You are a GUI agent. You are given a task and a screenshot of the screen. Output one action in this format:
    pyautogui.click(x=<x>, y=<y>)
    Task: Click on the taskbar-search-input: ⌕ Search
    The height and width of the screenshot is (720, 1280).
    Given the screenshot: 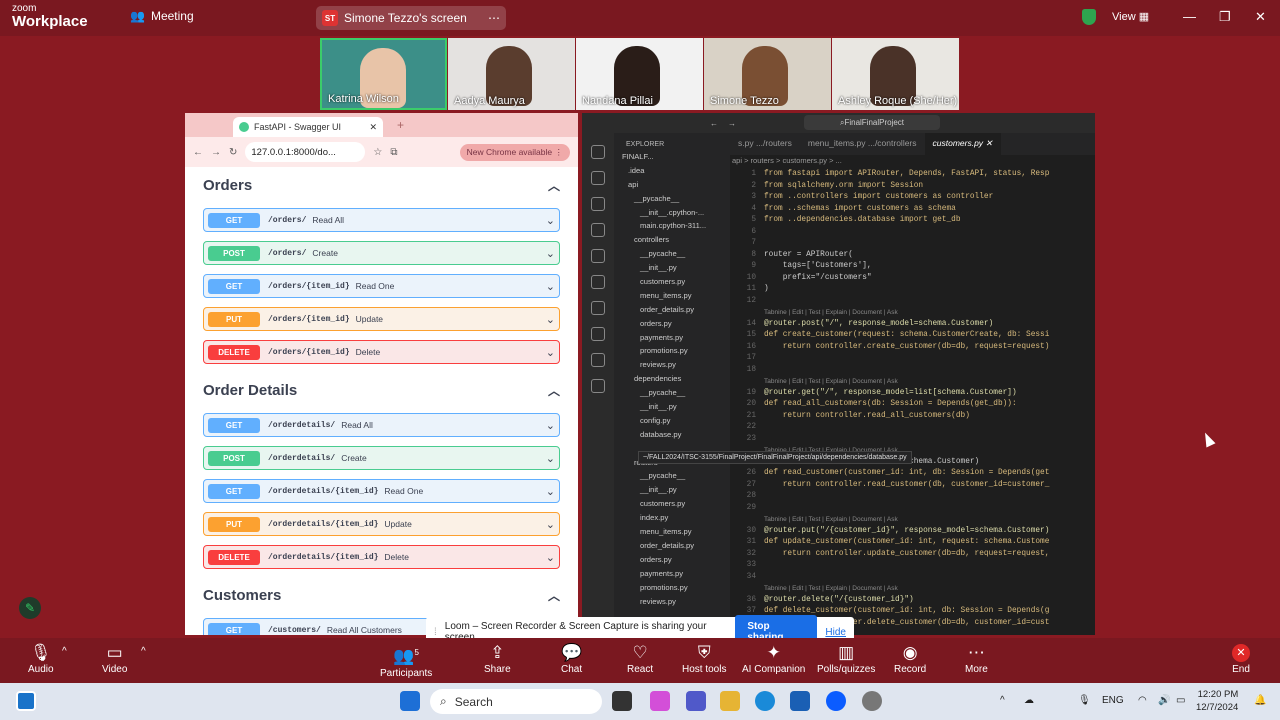 What is the action you would take?
    pyautogui.click(x=516, y=701)
    